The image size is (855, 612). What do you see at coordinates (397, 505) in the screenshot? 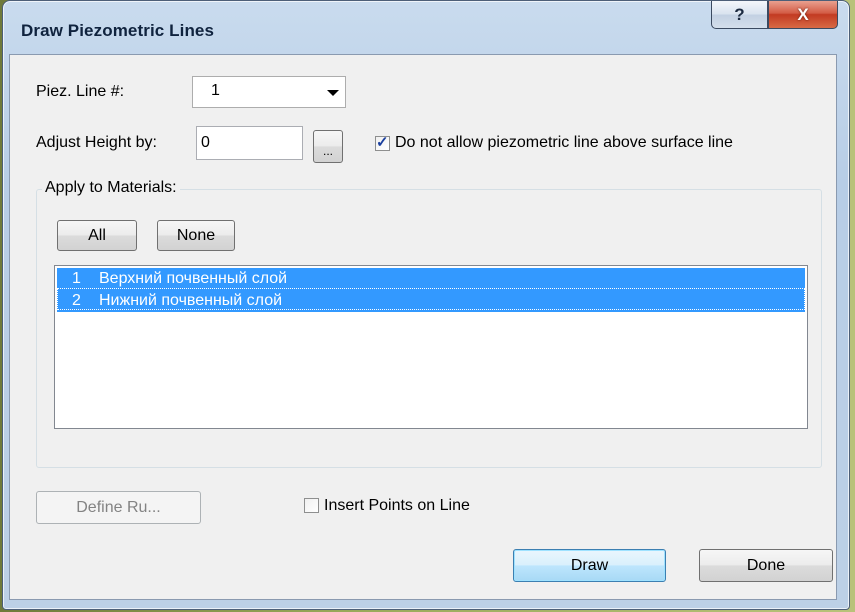
I see `insert-points-label: Insert Points on Line` at bounding box center [397, 505].